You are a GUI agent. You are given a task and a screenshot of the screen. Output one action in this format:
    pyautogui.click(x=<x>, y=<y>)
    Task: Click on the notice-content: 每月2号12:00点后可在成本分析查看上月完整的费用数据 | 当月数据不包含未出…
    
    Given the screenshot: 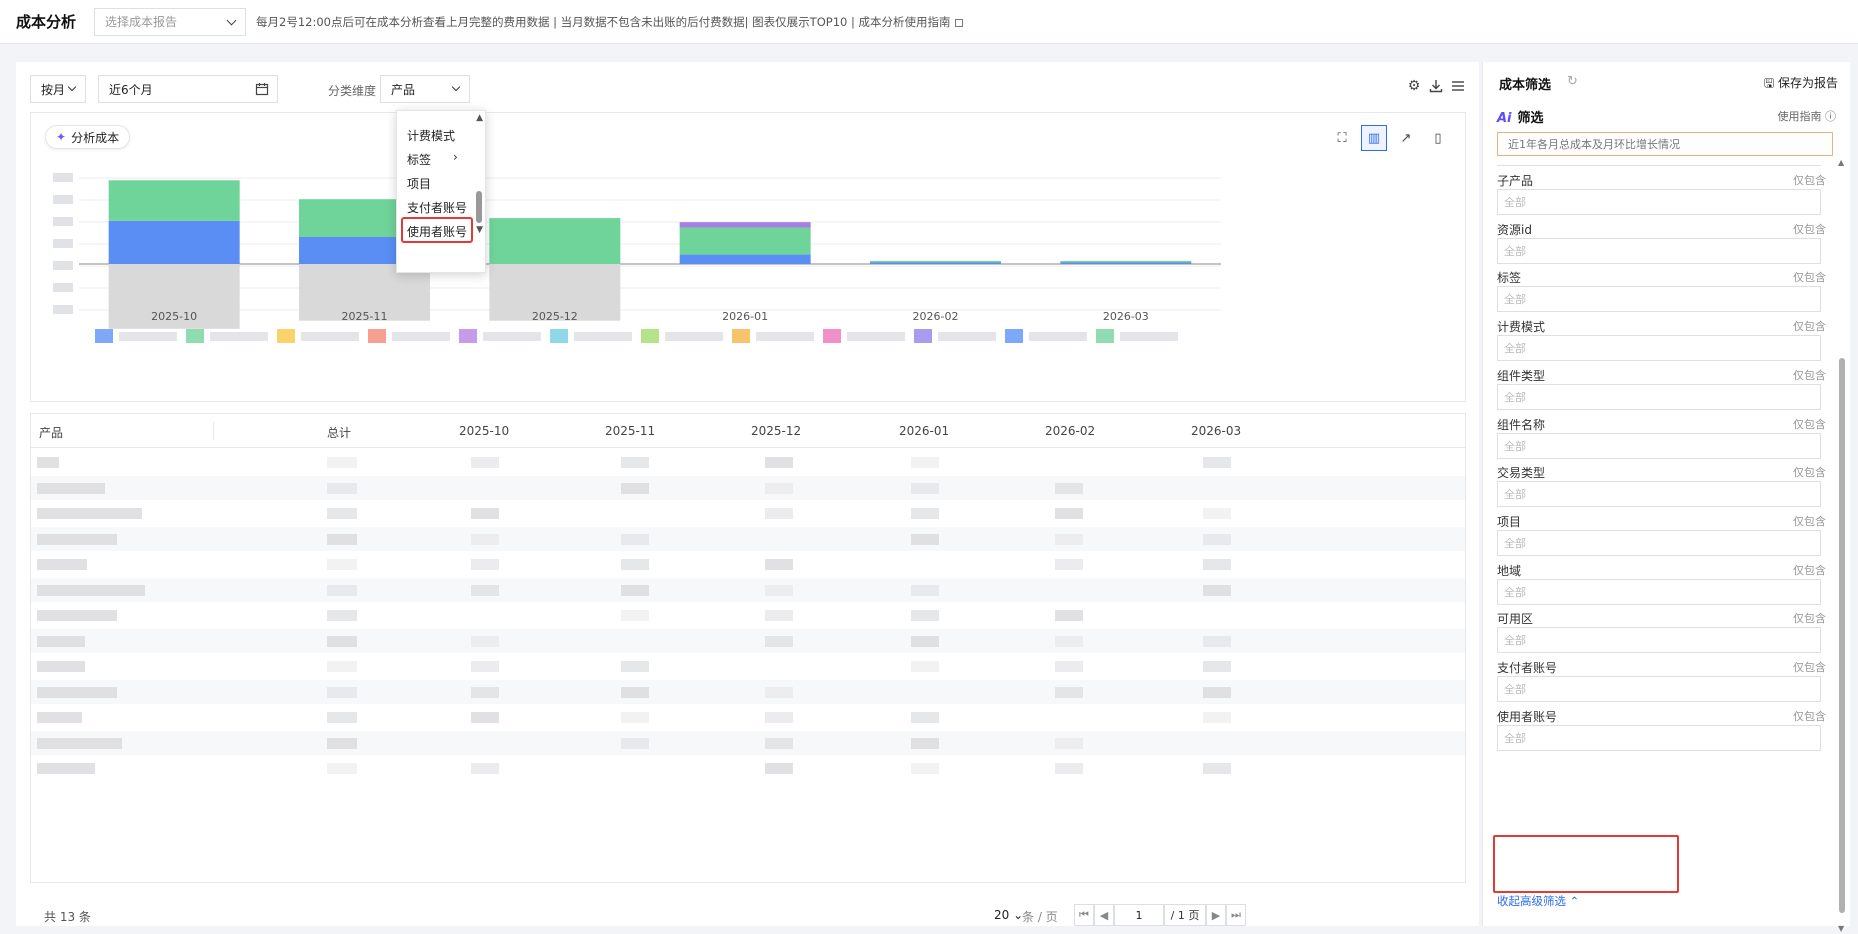 What is the action you would take?
    pyautogui.click(x=603, y=21)
    